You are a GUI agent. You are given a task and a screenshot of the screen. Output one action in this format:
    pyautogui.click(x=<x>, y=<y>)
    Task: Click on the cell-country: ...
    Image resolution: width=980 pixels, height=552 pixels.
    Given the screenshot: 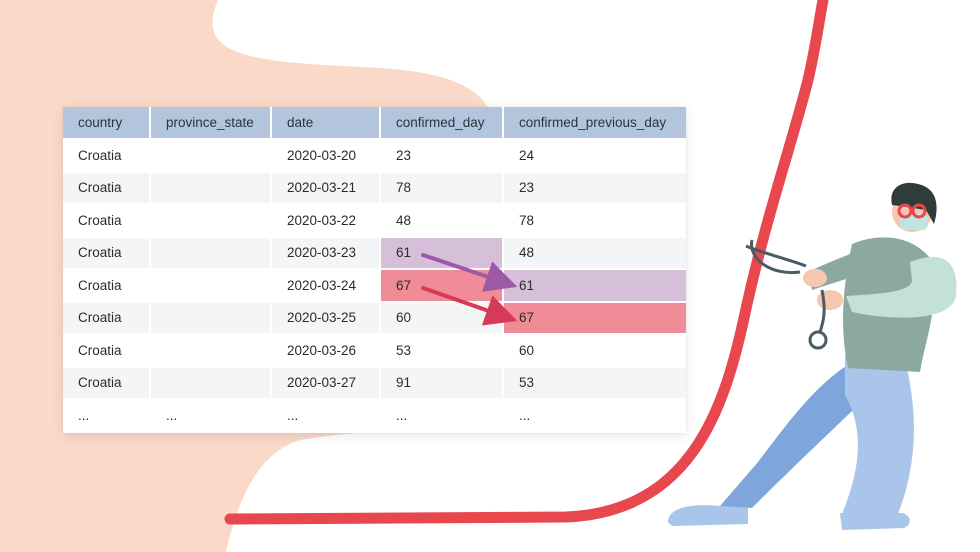 What is the action you would take?
    pyautogui.click(x=107, y=416)
    